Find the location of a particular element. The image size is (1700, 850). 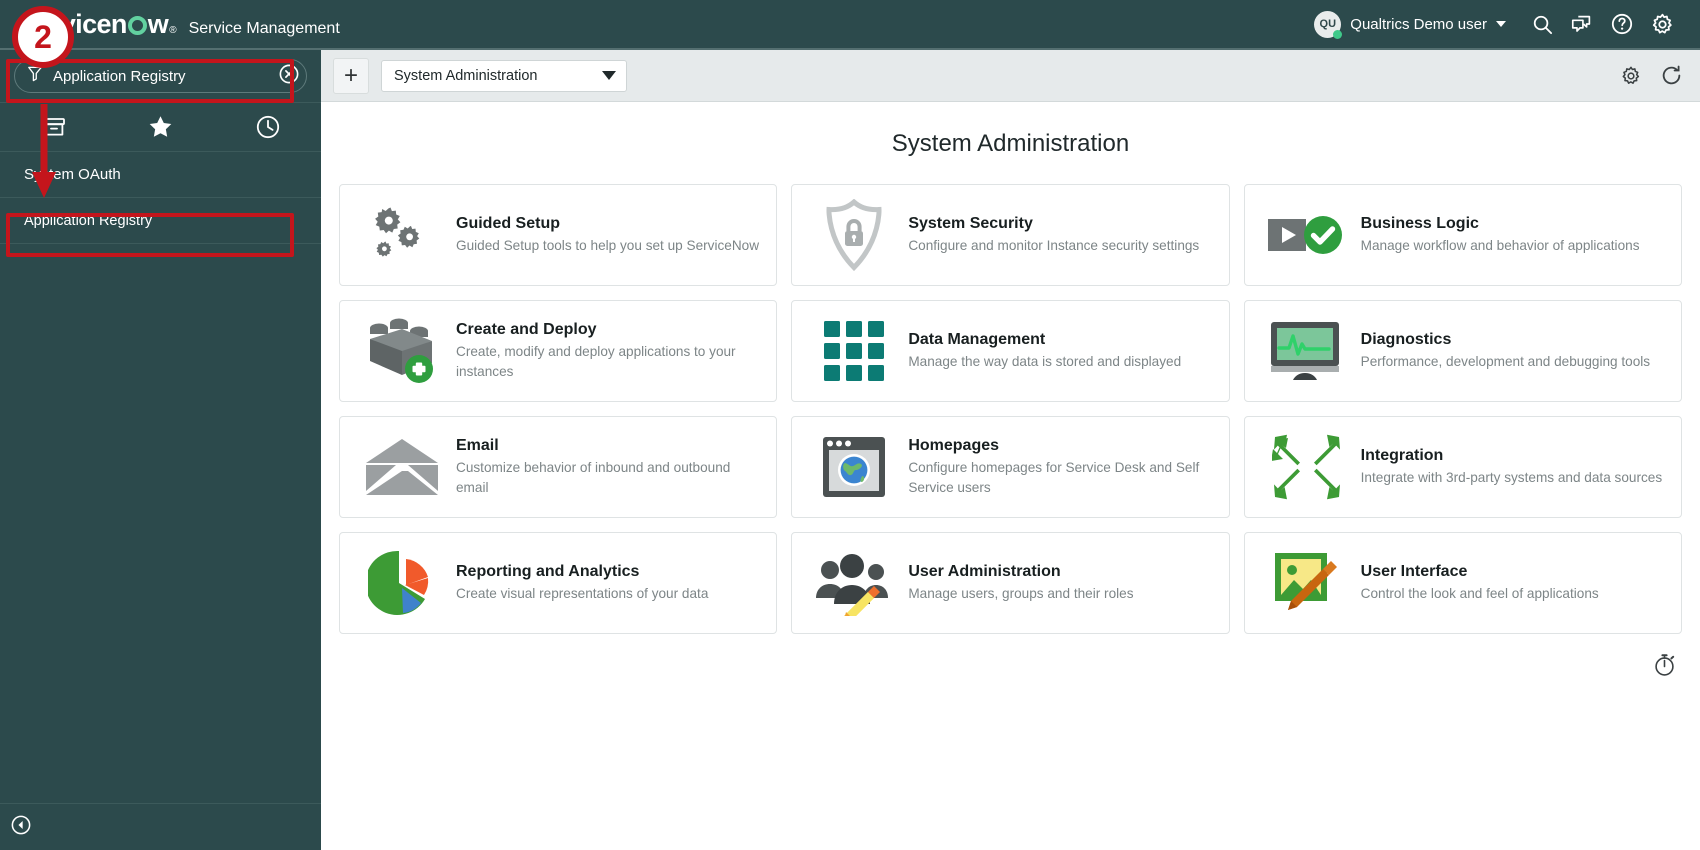

play-check-icon is located at coordinates (1307, 235).